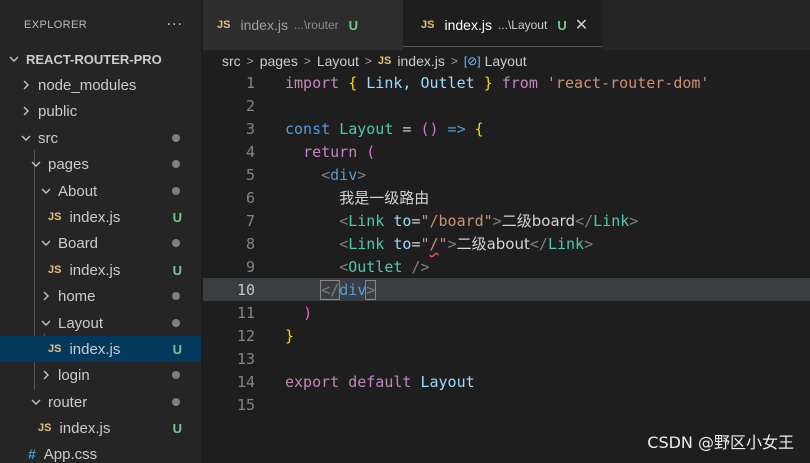 This screenshot has height=463, width=810. Describe the element at coordinates (506, 404) in the screenshot. I see `code-line: 15` at that location.